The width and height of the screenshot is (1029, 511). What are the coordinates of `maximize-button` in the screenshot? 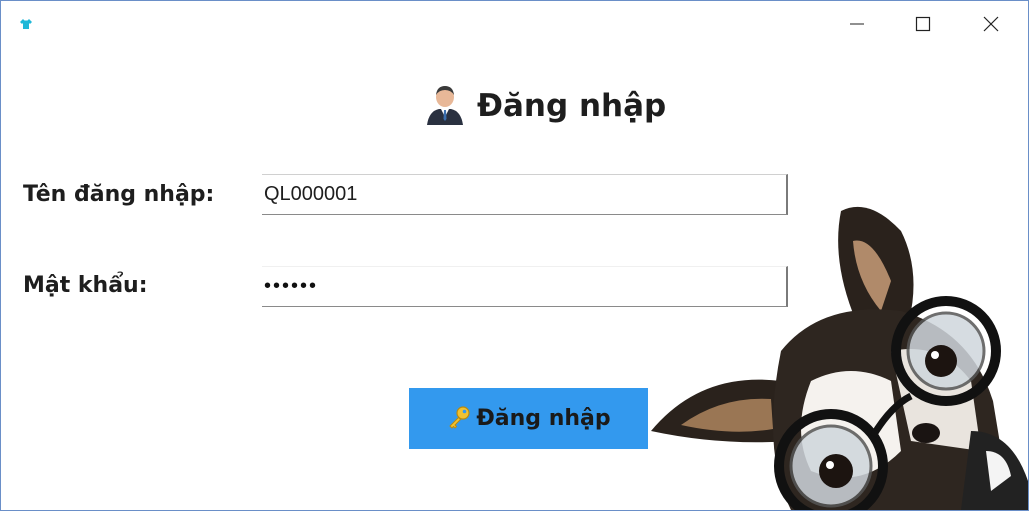 It's located at (923, 24).